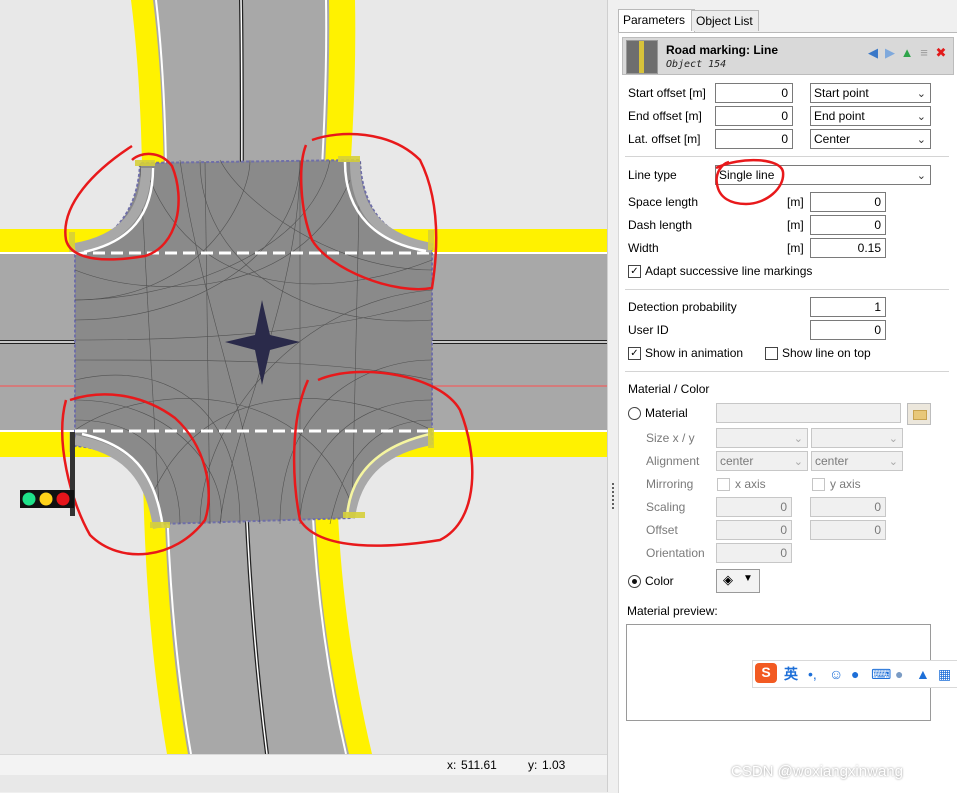 The width and height of the screenshot is (957, 793). I want to click on mic-icon: ●, so click(855, 674).